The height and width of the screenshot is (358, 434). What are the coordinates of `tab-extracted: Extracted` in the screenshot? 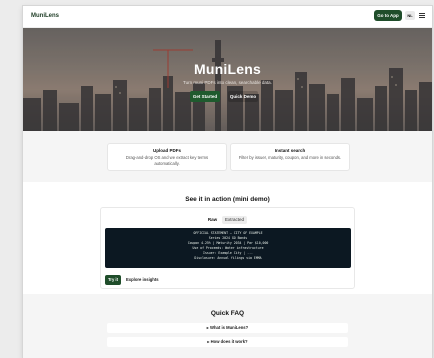 It's located at (234, 220).